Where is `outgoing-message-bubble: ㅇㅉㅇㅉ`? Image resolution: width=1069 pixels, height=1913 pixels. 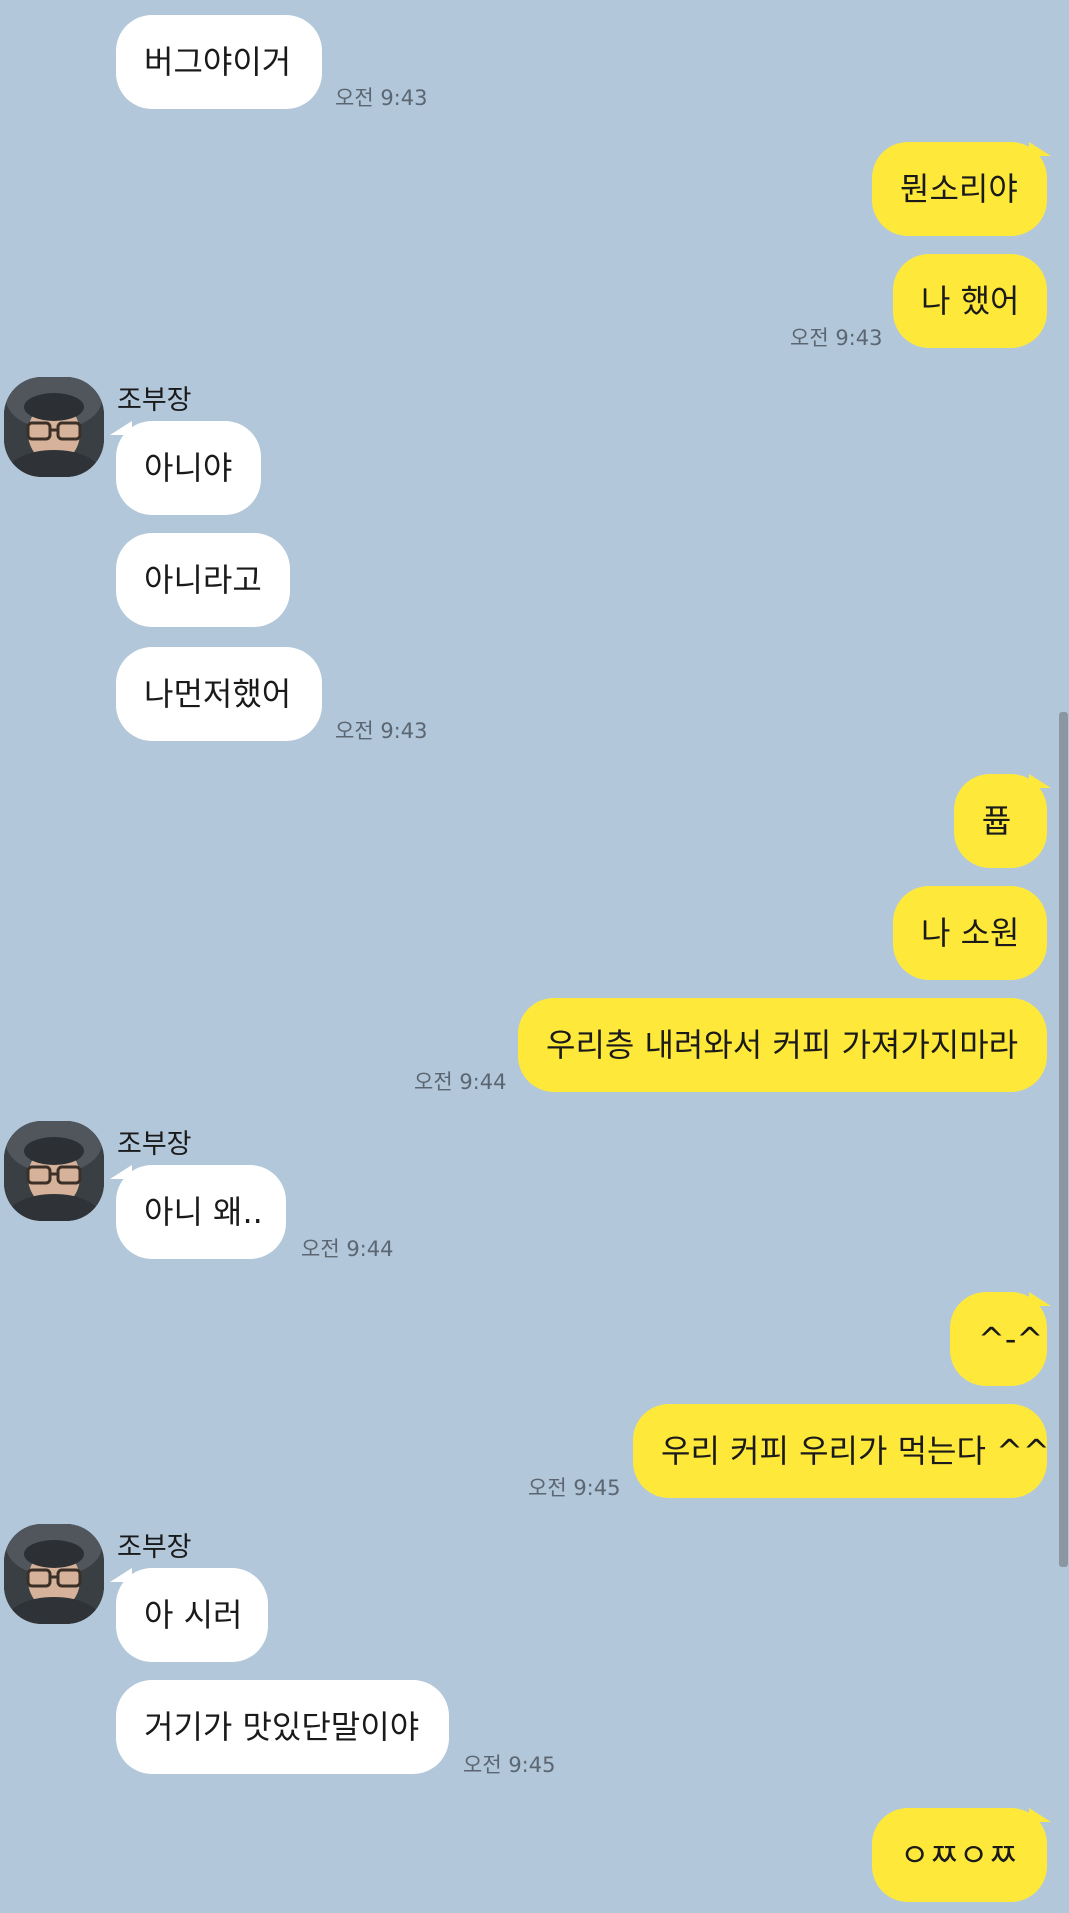
outgoing-message-bubble: ㅇㅉㅇㅉ is located at coordinates (959, 1855).